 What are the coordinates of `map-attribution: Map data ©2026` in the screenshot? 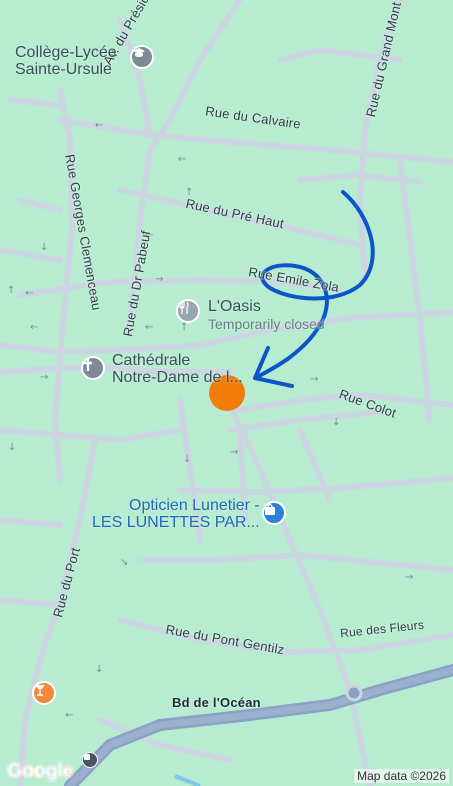 It's located at (401, 776).